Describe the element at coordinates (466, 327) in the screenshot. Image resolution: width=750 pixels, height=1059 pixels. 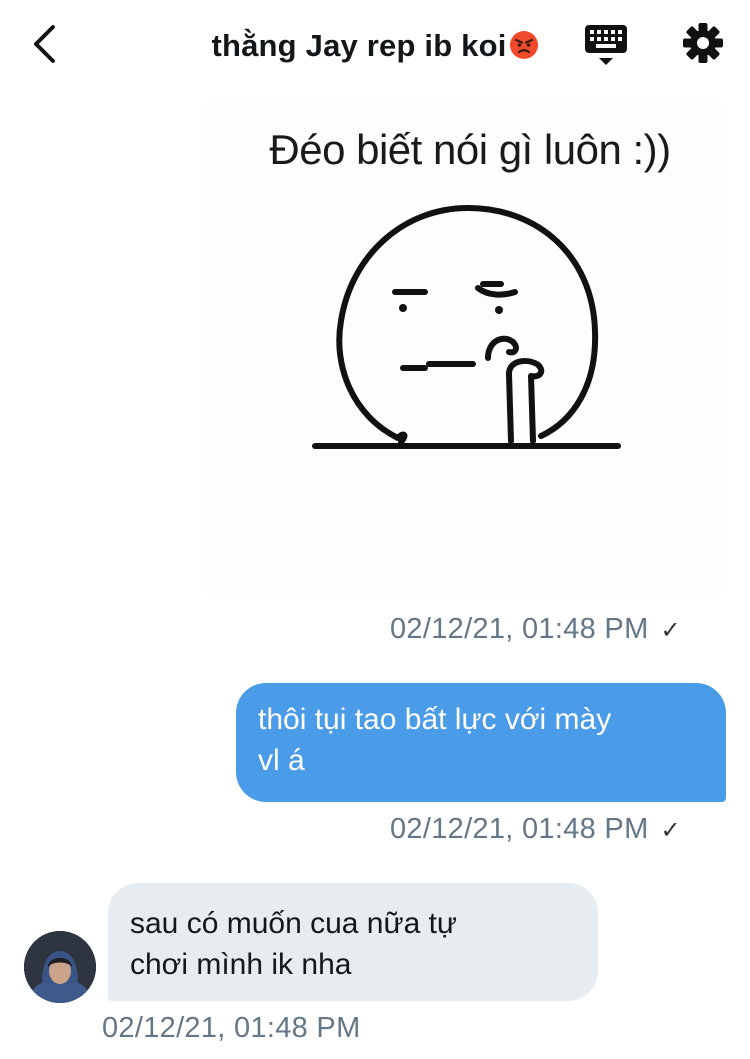
I see `thinking-face-sticker-drawing` at that location.